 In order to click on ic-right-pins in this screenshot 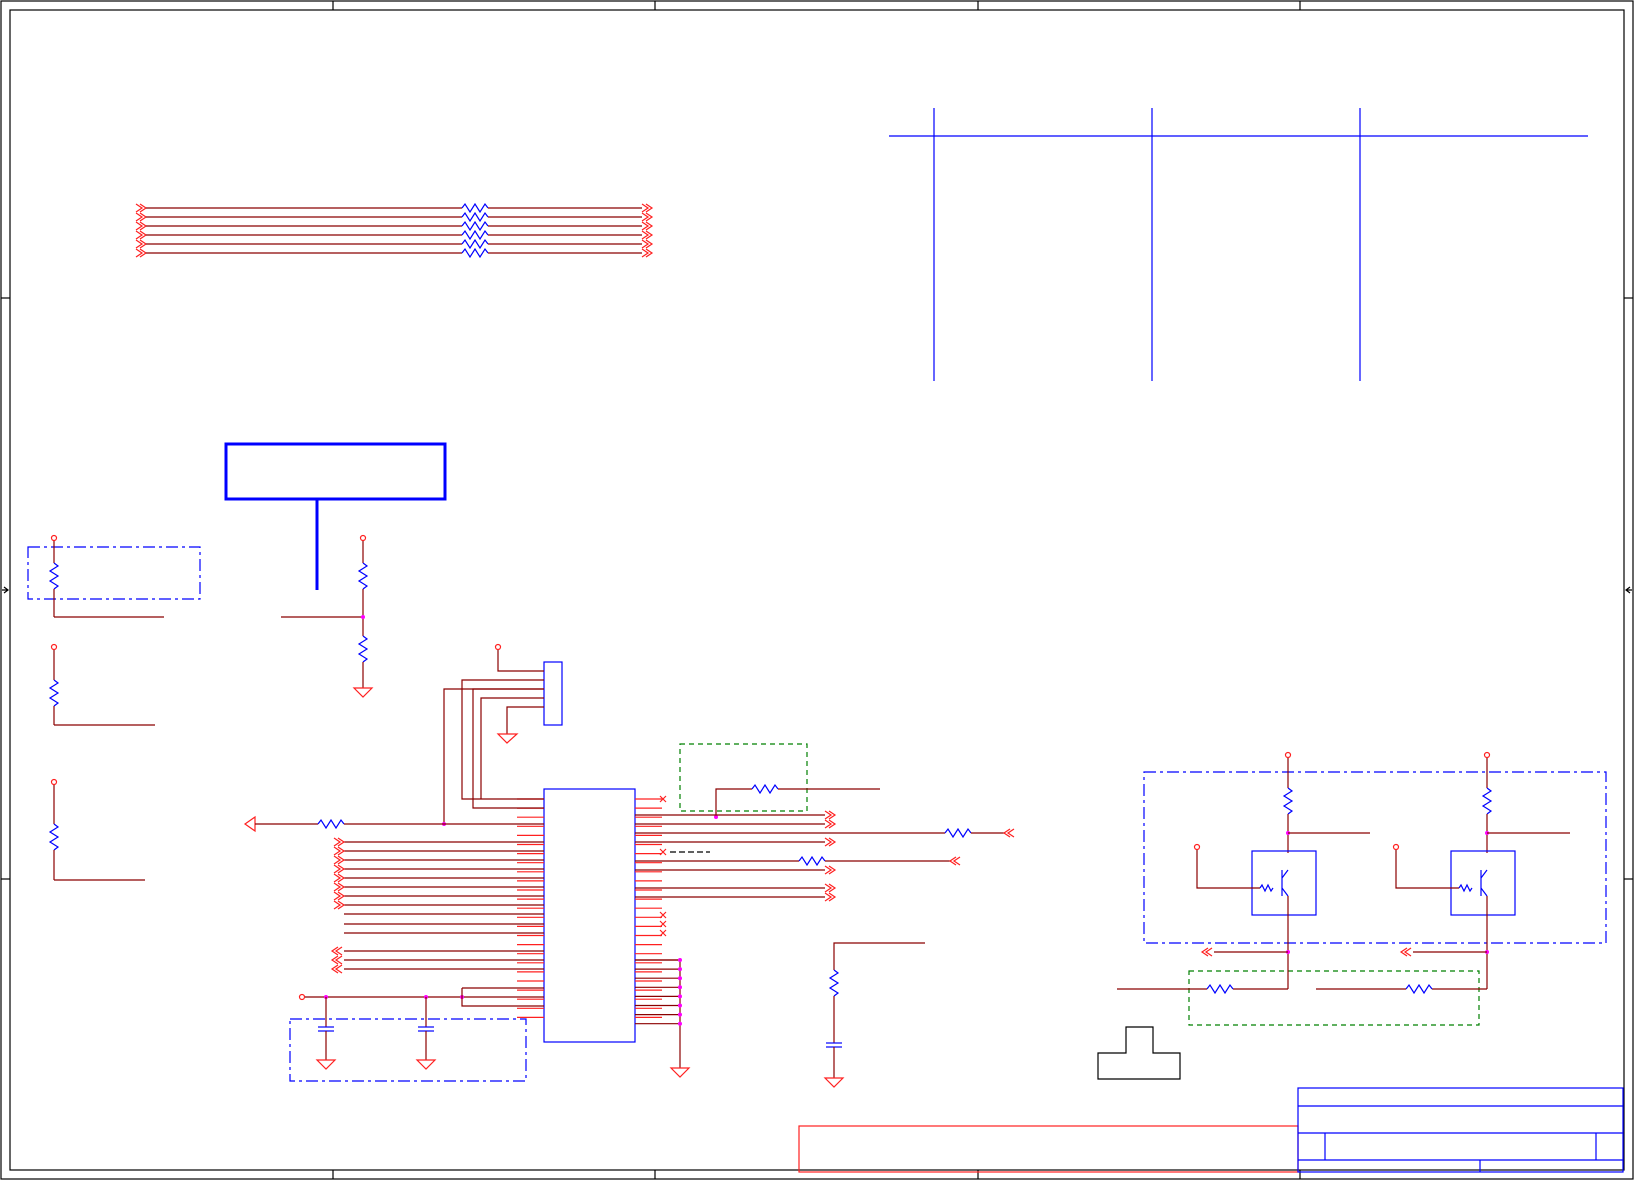, I will do `click(648, 908)`.